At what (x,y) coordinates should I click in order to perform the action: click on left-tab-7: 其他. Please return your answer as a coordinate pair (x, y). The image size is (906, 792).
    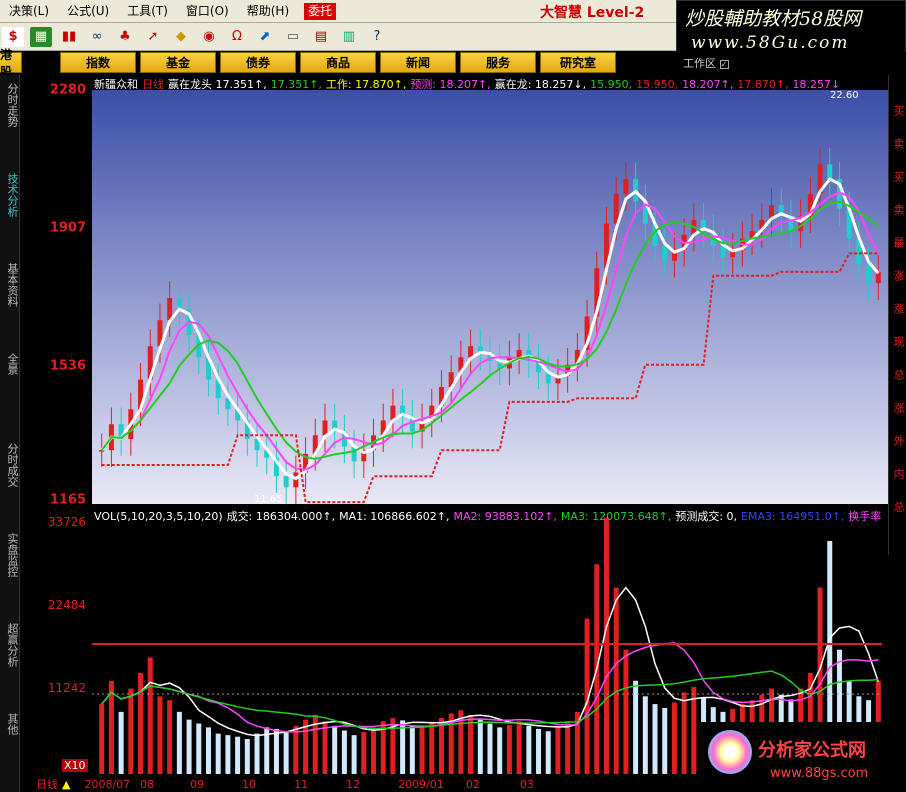
    Looking at the image, I should click on (10, 724).